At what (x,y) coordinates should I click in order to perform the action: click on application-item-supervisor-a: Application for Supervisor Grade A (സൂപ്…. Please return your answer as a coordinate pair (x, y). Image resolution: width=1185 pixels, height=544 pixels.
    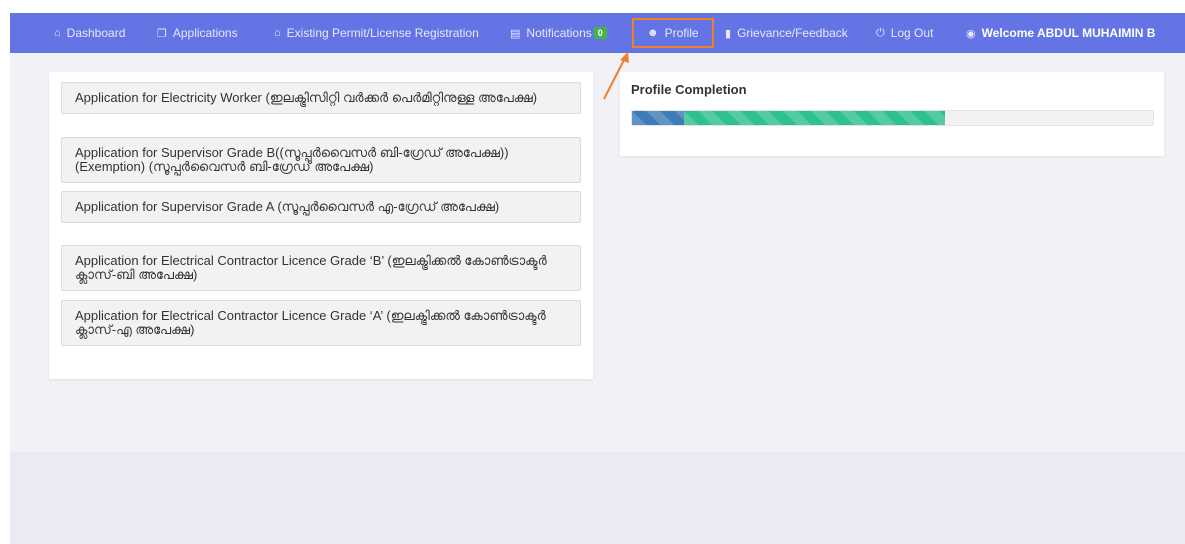
    Looking at the image, I should click on (321, 207).